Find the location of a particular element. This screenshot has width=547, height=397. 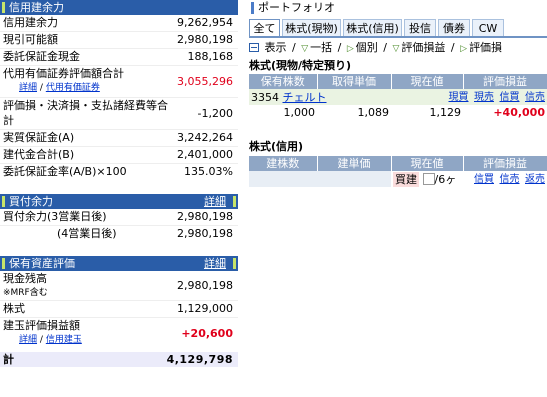

collateral-securities-link: 代用有価証券 is located at coordinates (73, 88).